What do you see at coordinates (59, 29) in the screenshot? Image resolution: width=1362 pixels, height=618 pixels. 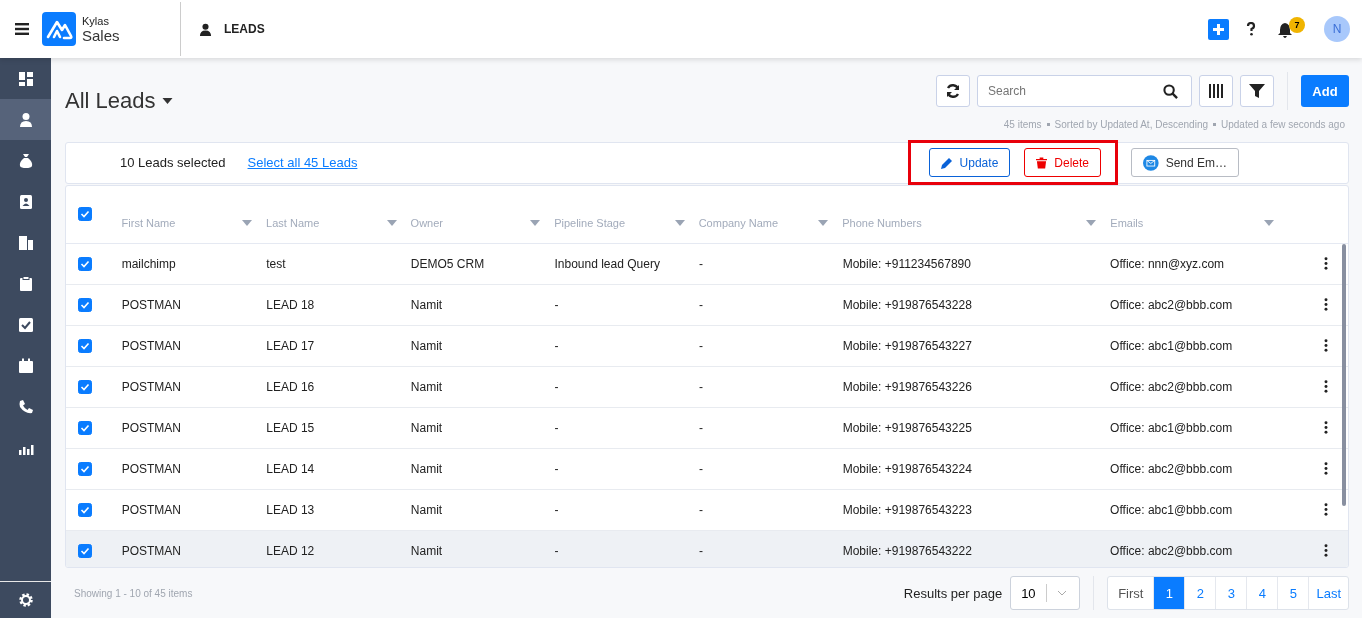 I see `logo-icon` at bounding box center [59, 29].